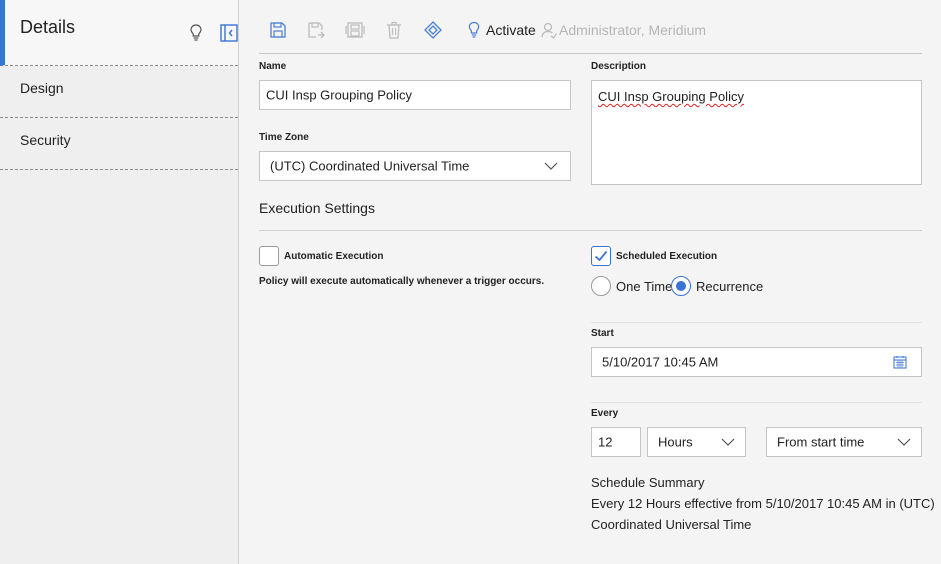 The image size is (941, 564). Describe the element at coordinates (605, 442) in the screenshot. I see `every-number-value: 12` at that location.